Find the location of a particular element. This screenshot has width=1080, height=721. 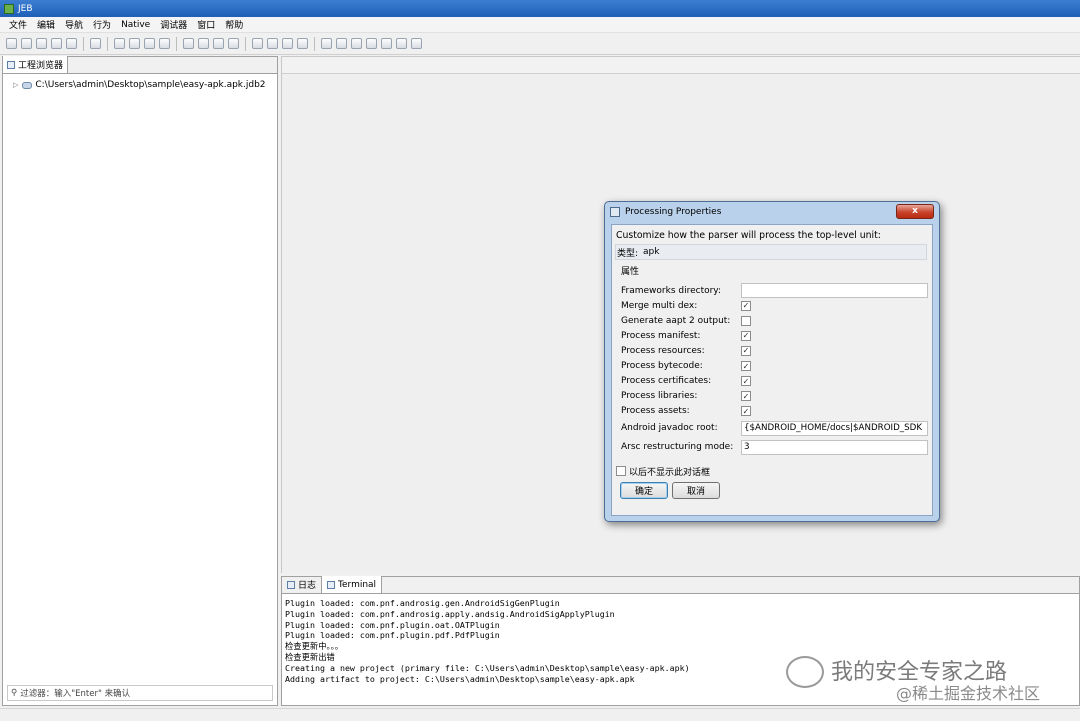

process-assets-checkbox: ✓ is located at coordinates (746, 411).